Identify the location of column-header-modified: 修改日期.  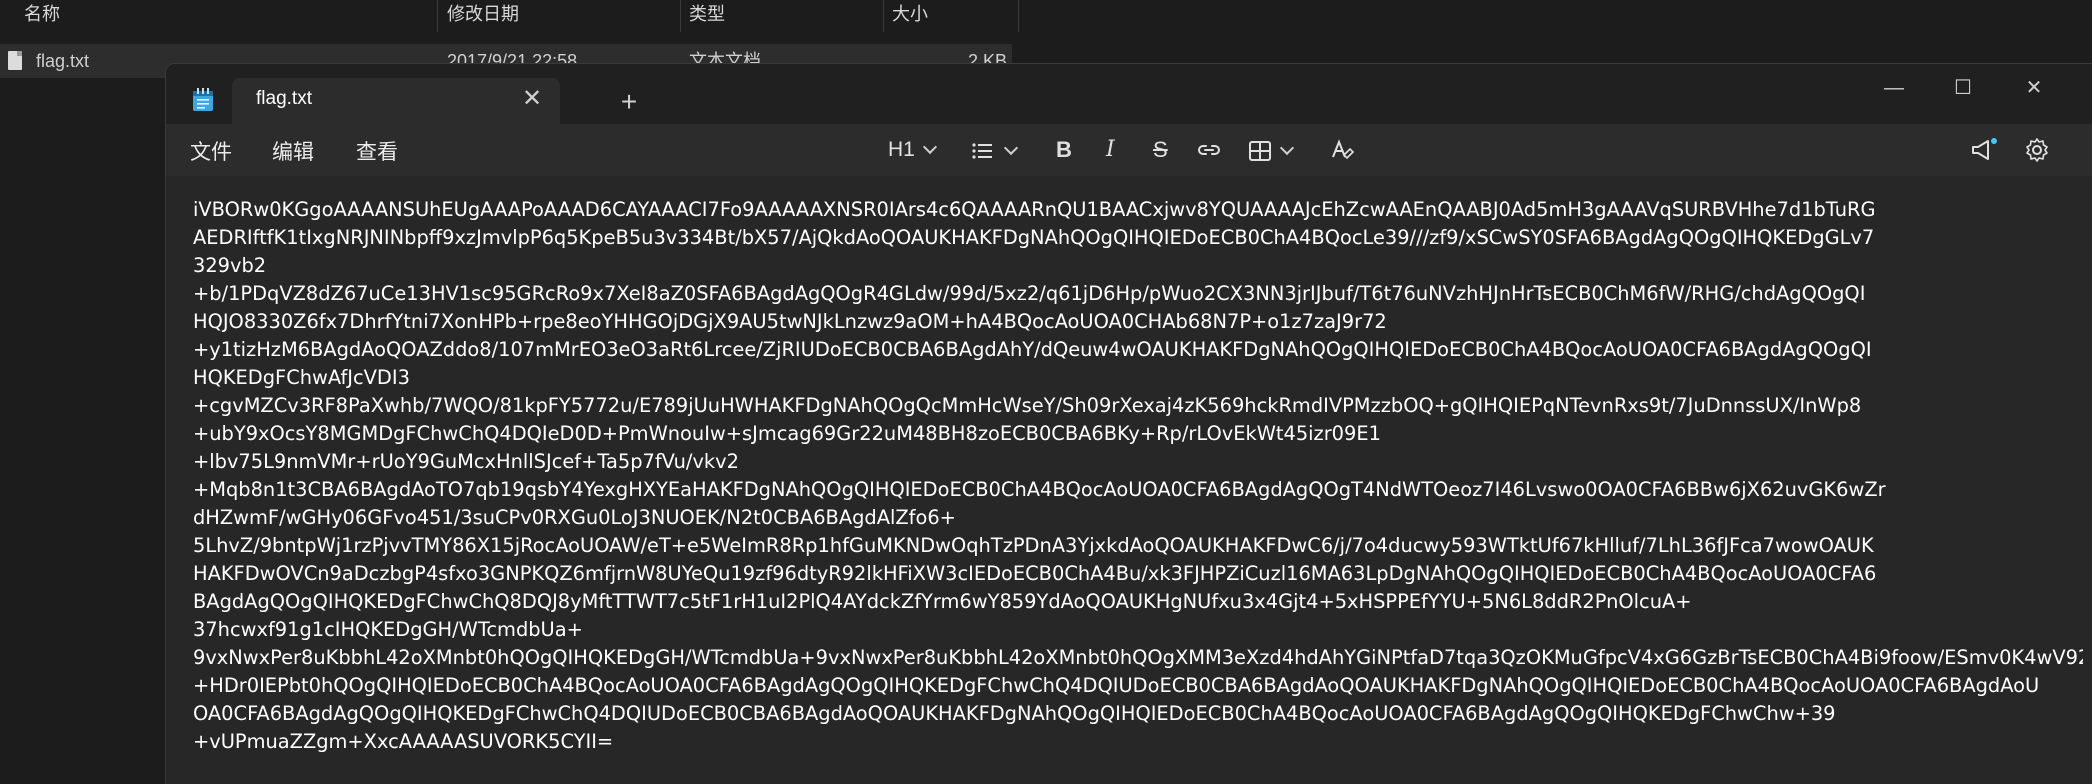
(483, 15).